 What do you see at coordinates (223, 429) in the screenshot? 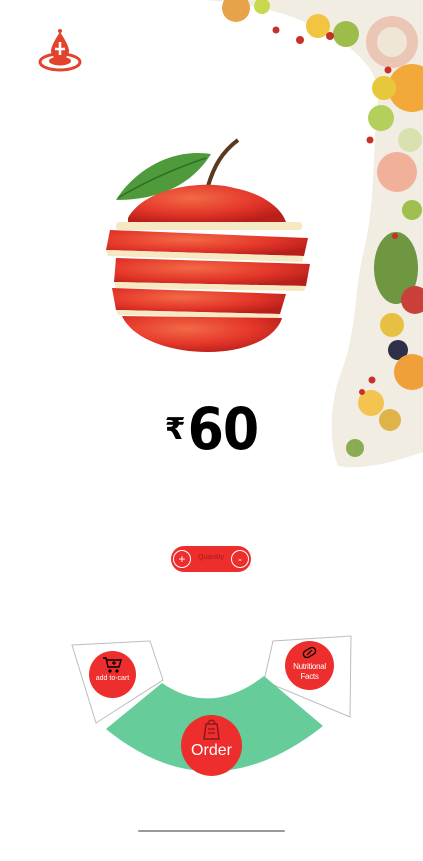
I see `price-value: 60` at bounding box center [223, 429].